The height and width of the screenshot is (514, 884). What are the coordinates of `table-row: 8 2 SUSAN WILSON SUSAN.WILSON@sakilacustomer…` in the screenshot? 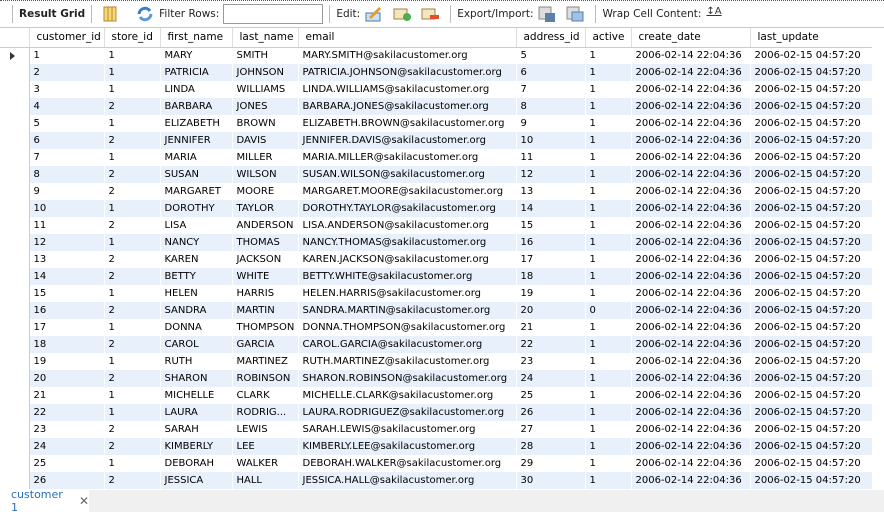 It's located at (436, 174).